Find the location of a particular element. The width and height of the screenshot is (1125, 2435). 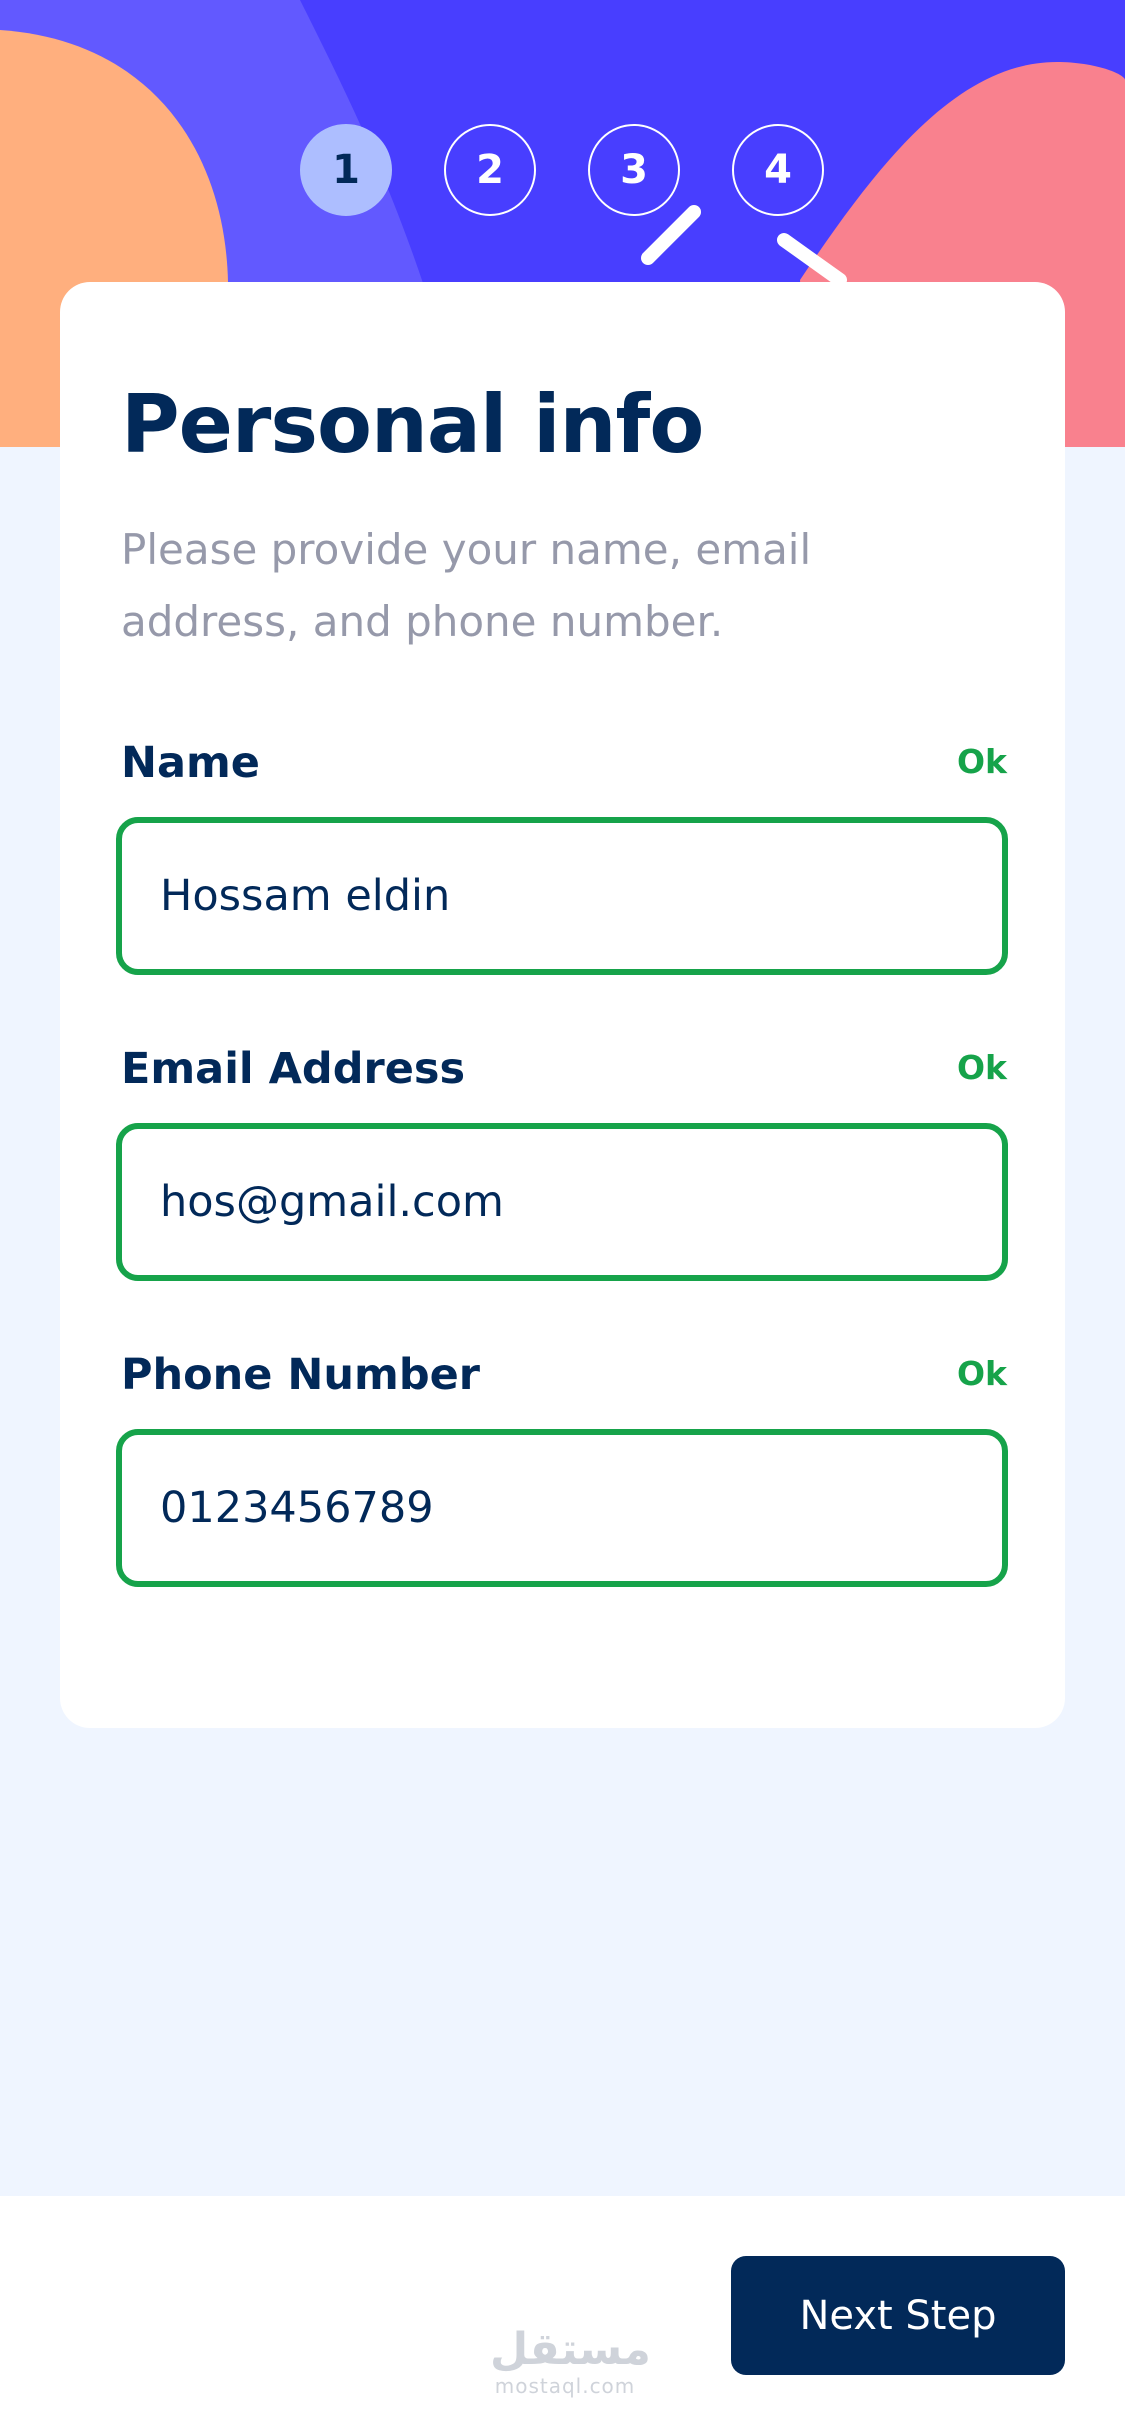

email-label: Email Address is located at coordinates (293, 1069).